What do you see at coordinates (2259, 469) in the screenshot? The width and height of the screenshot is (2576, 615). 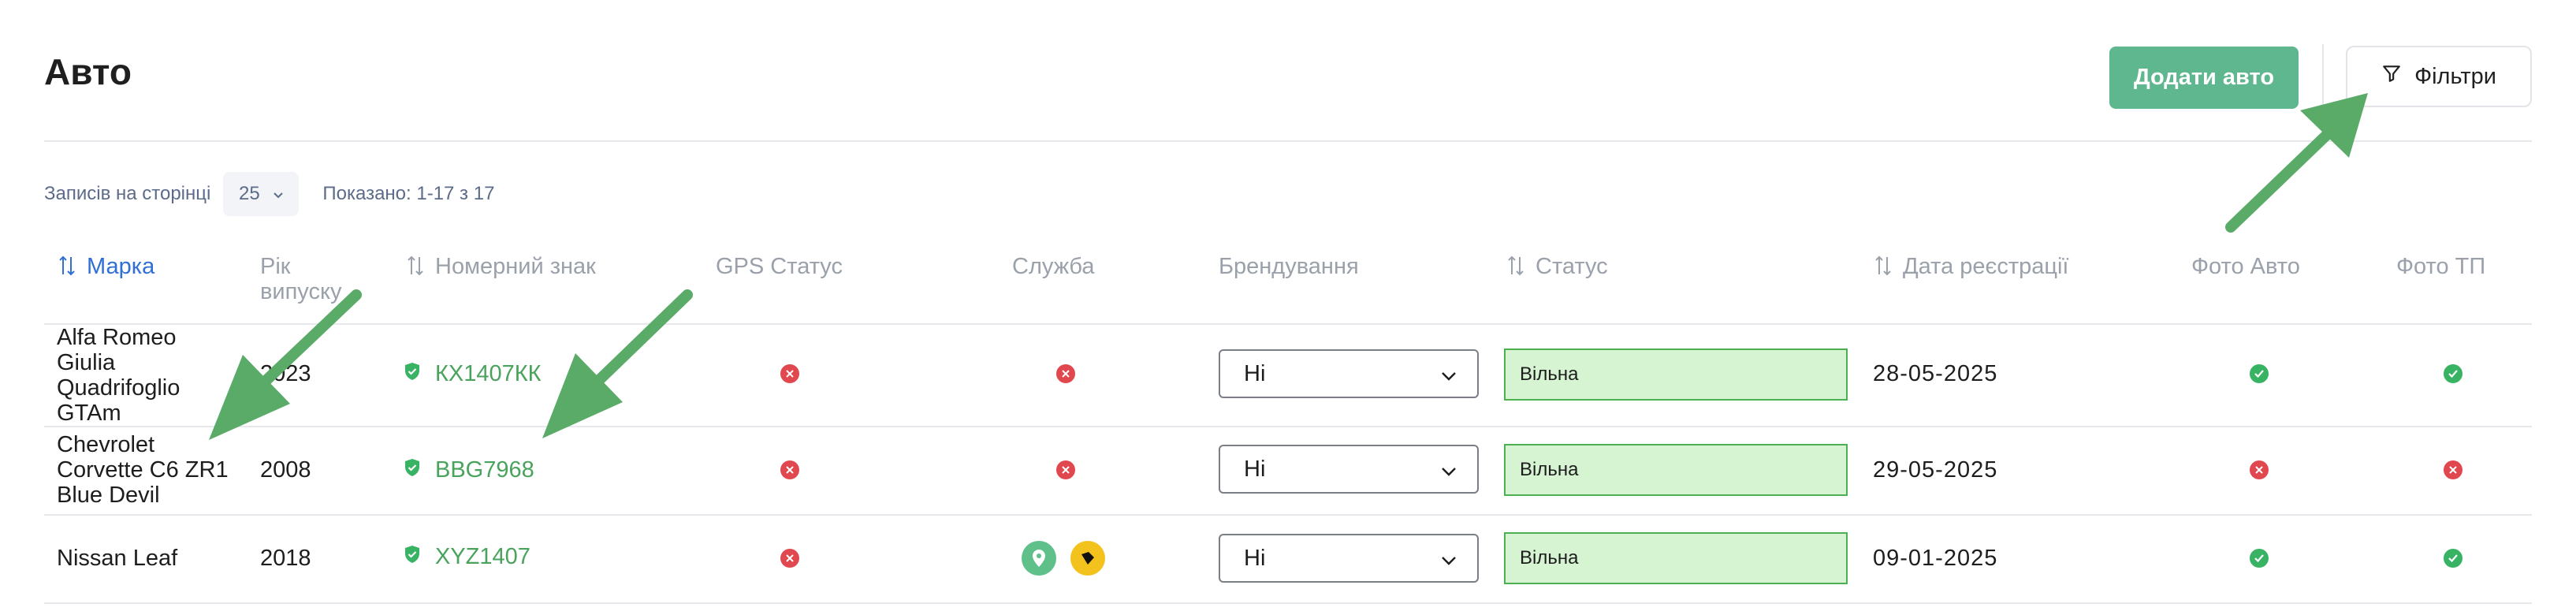 I see `photo-car-error-icon` at bounding box center [2259, 469].